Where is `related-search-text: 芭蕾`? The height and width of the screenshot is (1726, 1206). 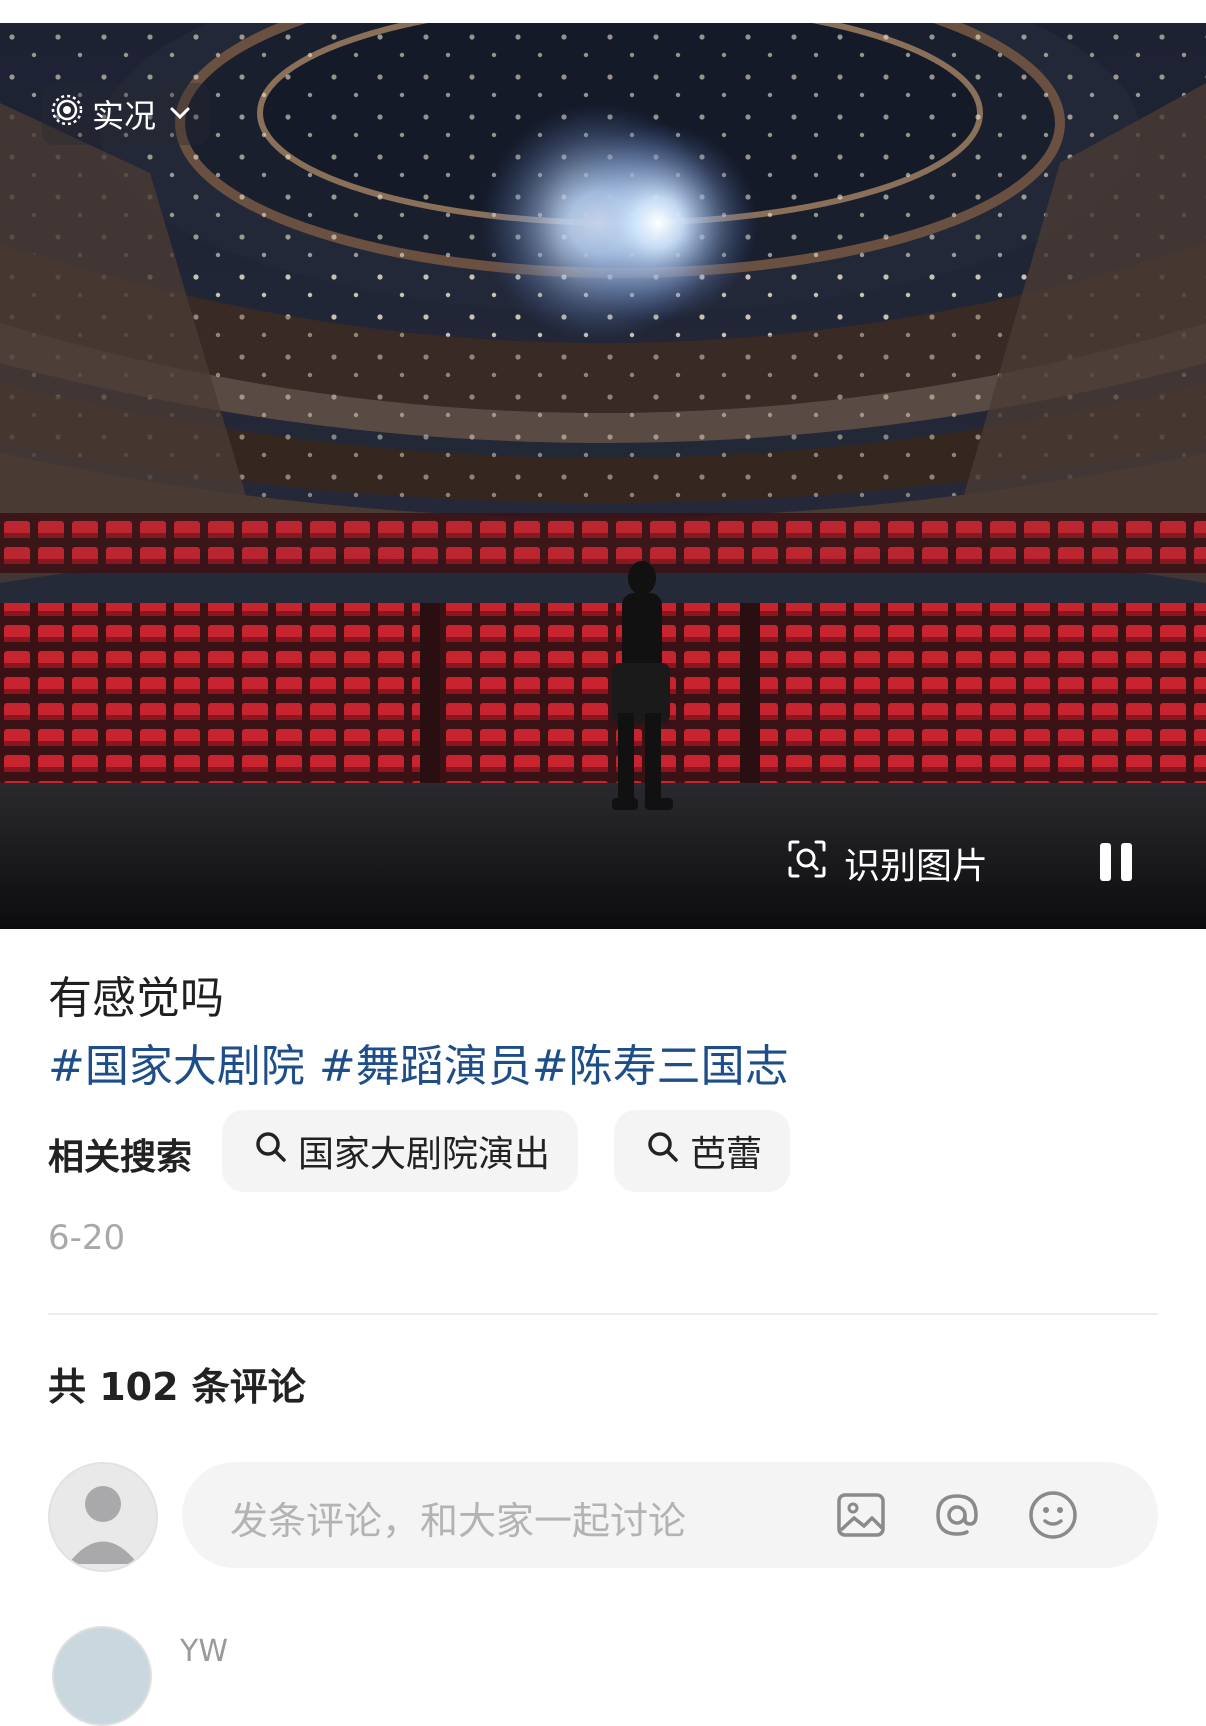 related-search-text: 芭蕾 is located at coordinates (726, 1154).